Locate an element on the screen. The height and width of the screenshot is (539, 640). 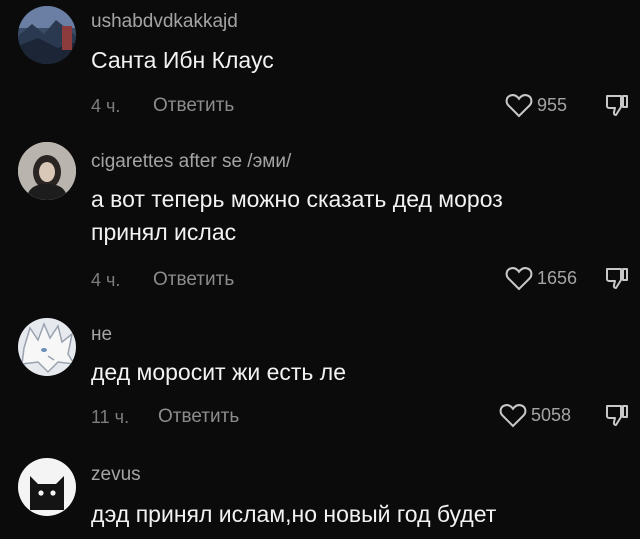
comment-text: Санта Ибн Клаус is located at coordinates (182, 60).